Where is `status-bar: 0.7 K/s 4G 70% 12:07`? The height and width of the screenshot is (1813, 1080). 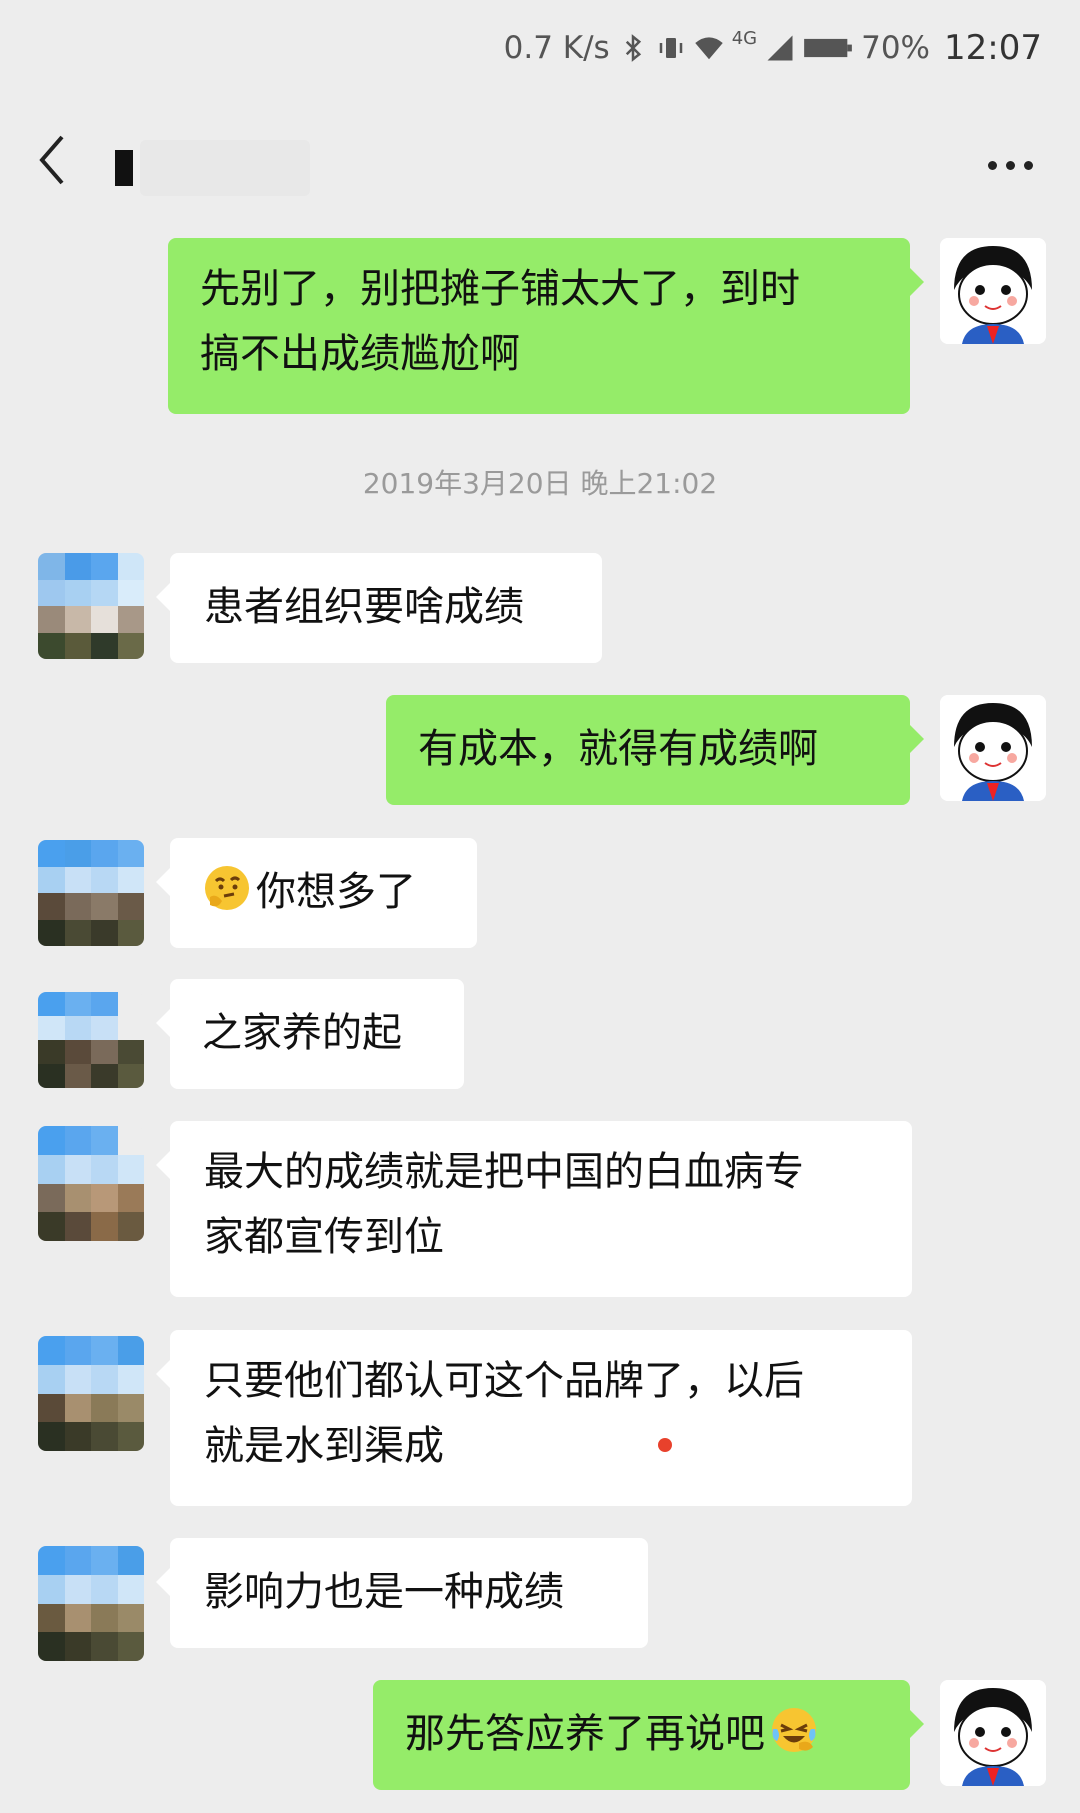
status-bar: 0.7 K/s 4G 70% 12:07 is located at coordinates (540, 47).